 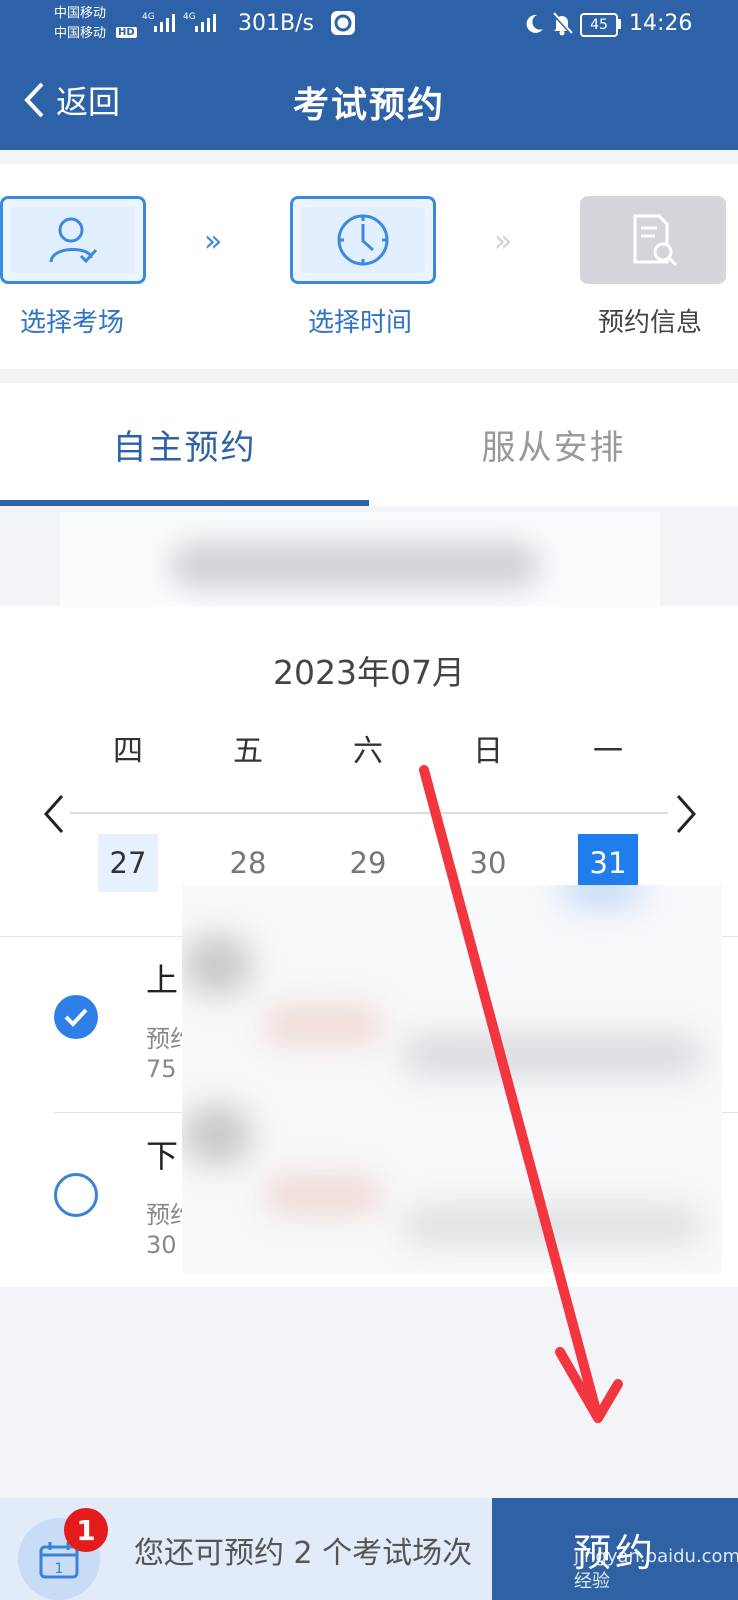 What do you see at coordinates (655, 240) in the screenshot?
I see `document-search-icon` at bounding box center [655, 240].